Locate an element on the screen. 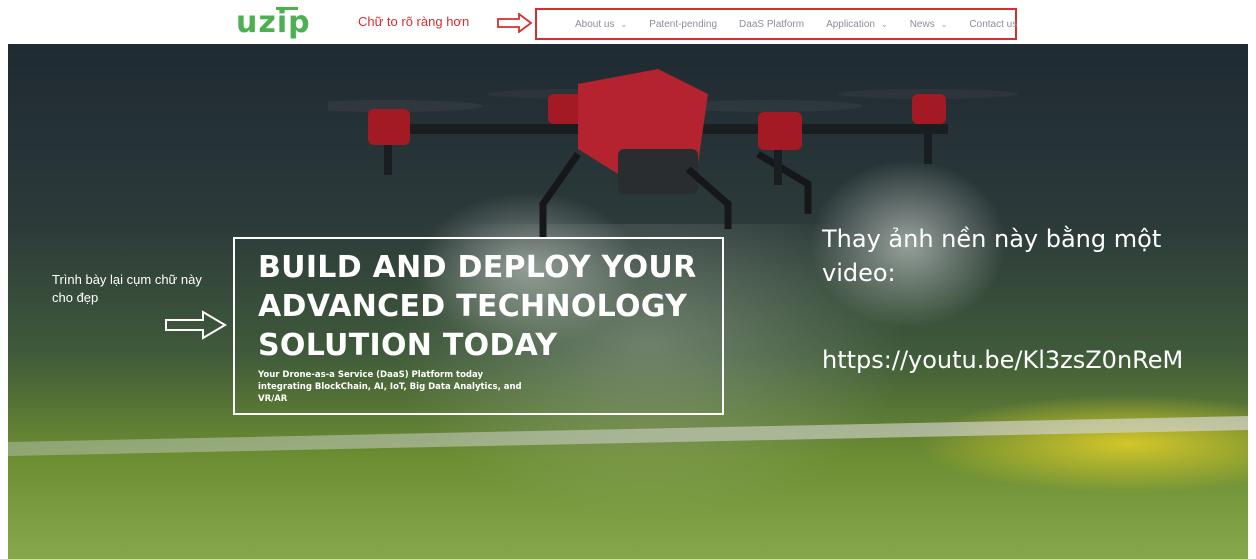 Image resolution: width=1256 pixels, height=559 pixels. brand-logo: uzip is located at coordinates (273, 22).